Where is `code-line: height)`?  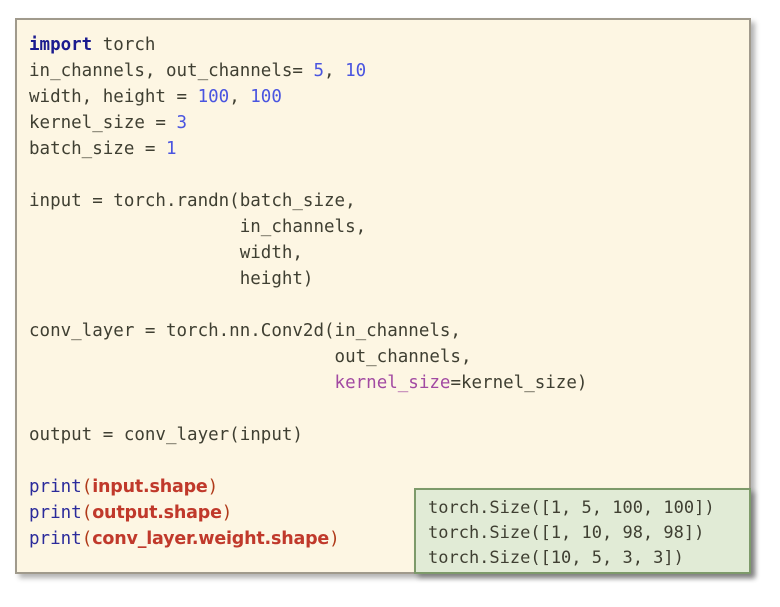
code-line: height) is located at coordinates (308, 279).